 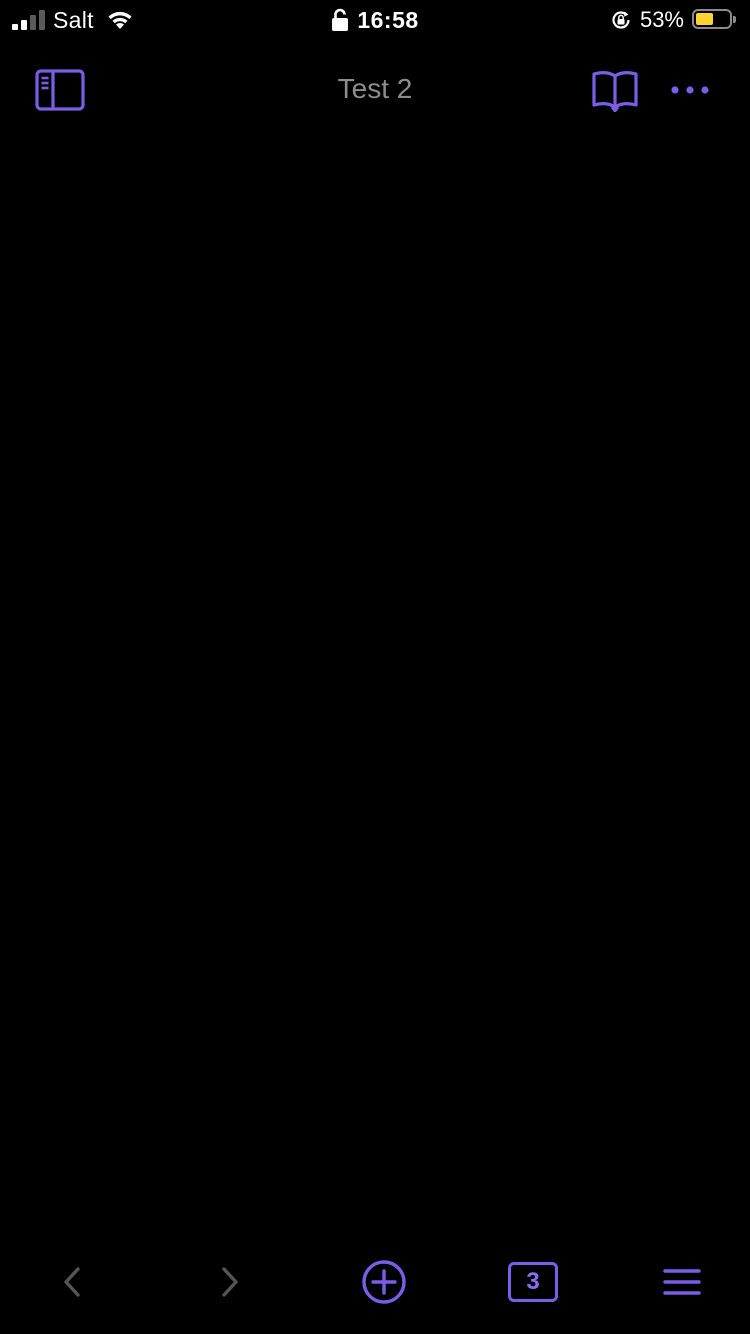 I want to click on hamburger-icon, so click(x=682, y=1282).